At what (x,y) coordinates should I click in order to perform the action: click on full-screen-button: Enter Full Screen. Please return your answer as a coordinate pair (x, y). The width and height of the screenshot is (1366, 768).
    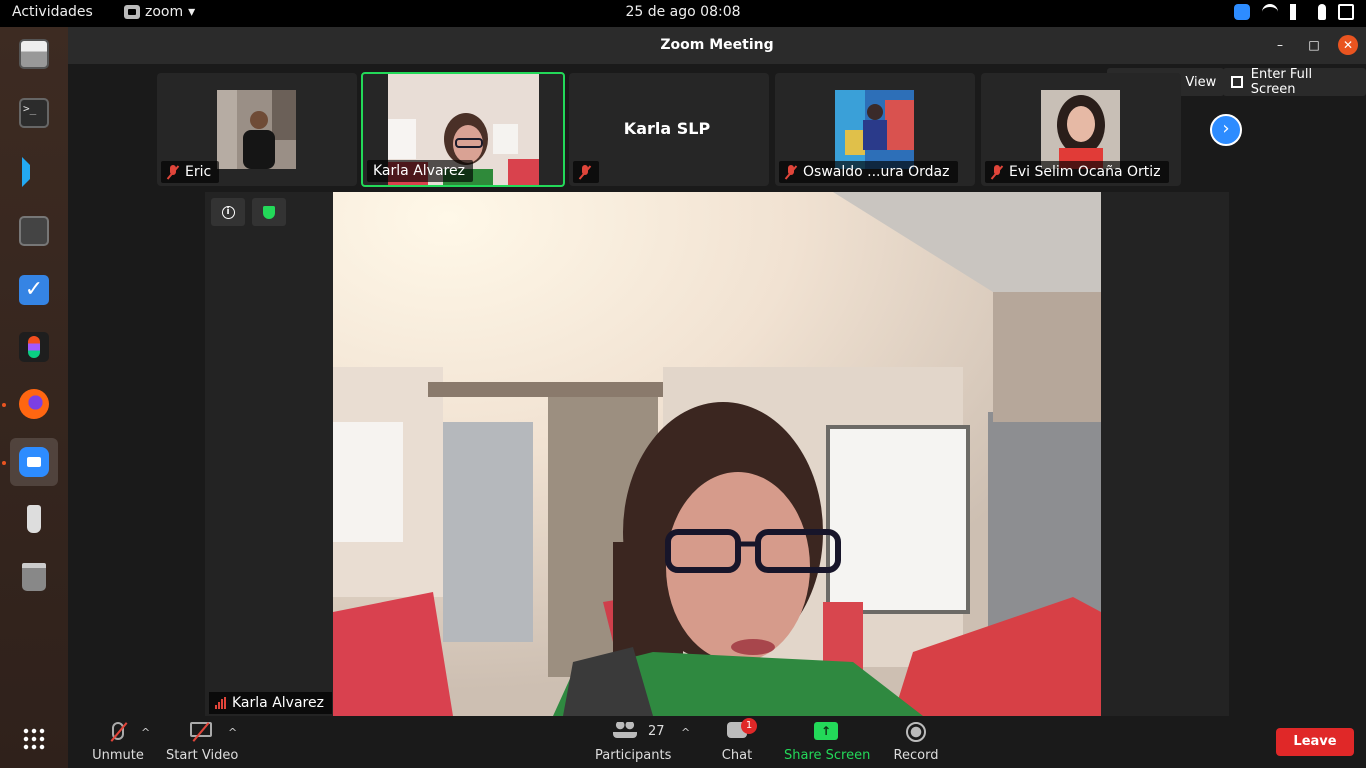
    Looking at the image, I should click on (1294, 82).